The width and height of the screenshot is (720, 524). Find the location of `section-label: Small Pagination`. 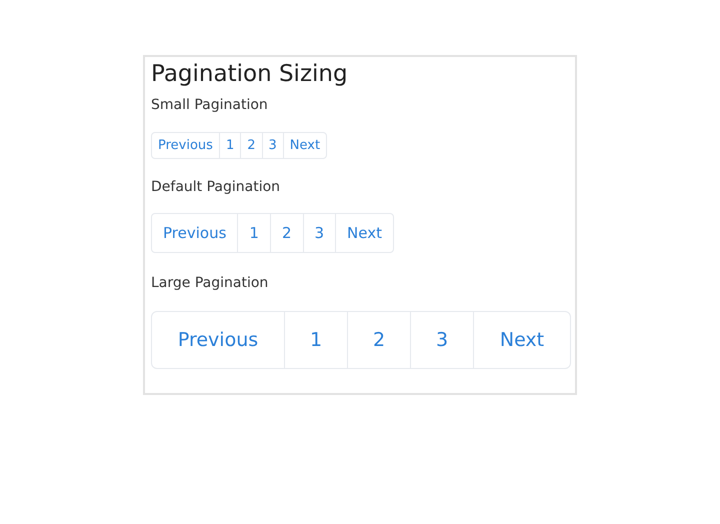

section-label: Small Pagination is located at coordinates (210, 105).